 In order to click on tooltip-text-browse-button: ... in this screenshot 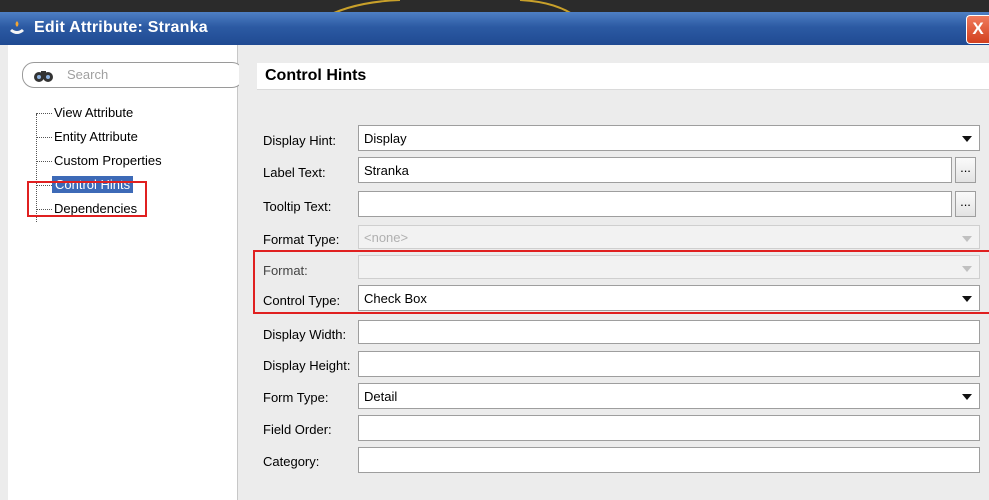, I will do `click(965, 204)`.